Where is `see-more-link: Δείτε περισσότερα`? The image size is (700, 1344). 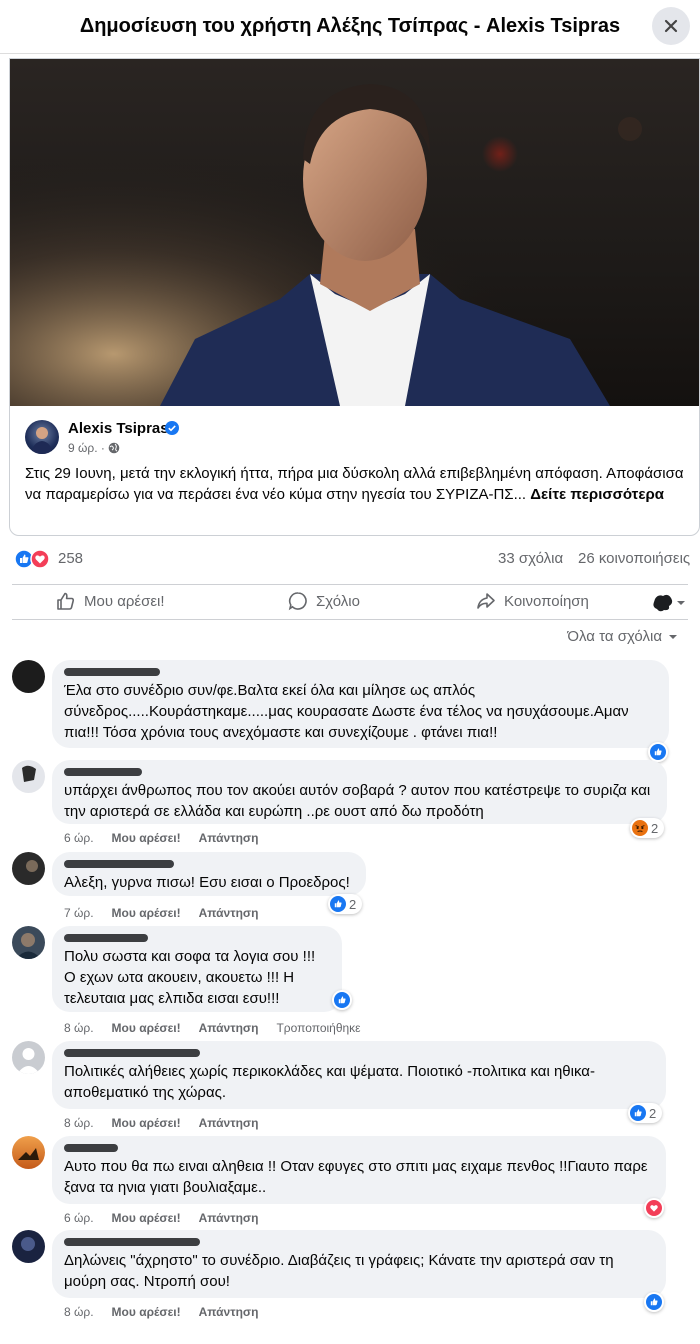 see-more-link: Δείτε περισσότερα is located at coordinates (597, 494).